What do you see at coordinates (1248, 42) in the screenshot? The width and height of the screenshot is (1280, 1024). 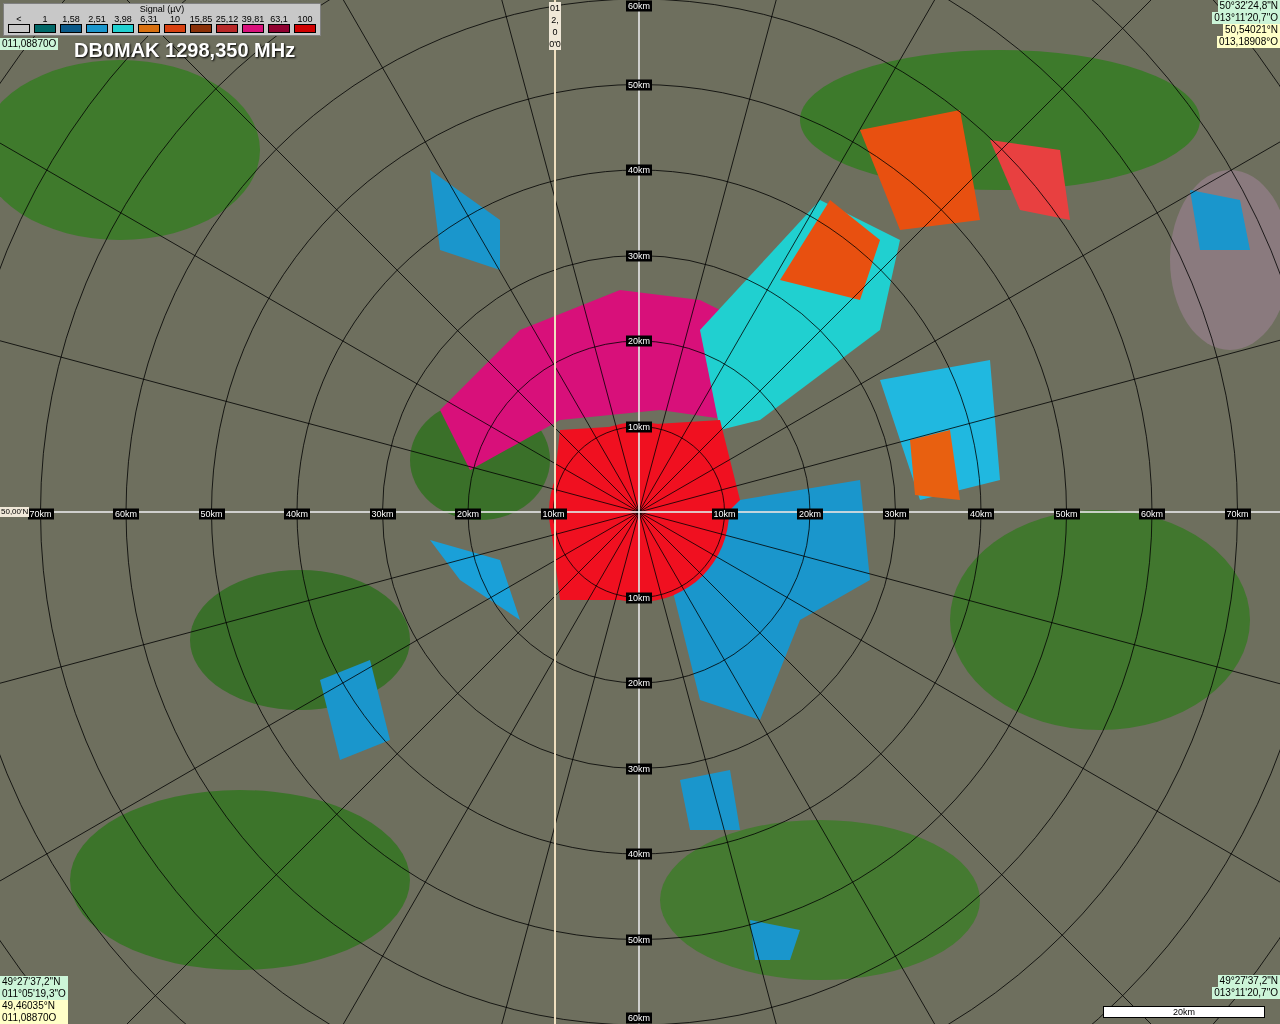 I see `coordinate-text: 013,18908°O` at bounding box center [1248, 42].